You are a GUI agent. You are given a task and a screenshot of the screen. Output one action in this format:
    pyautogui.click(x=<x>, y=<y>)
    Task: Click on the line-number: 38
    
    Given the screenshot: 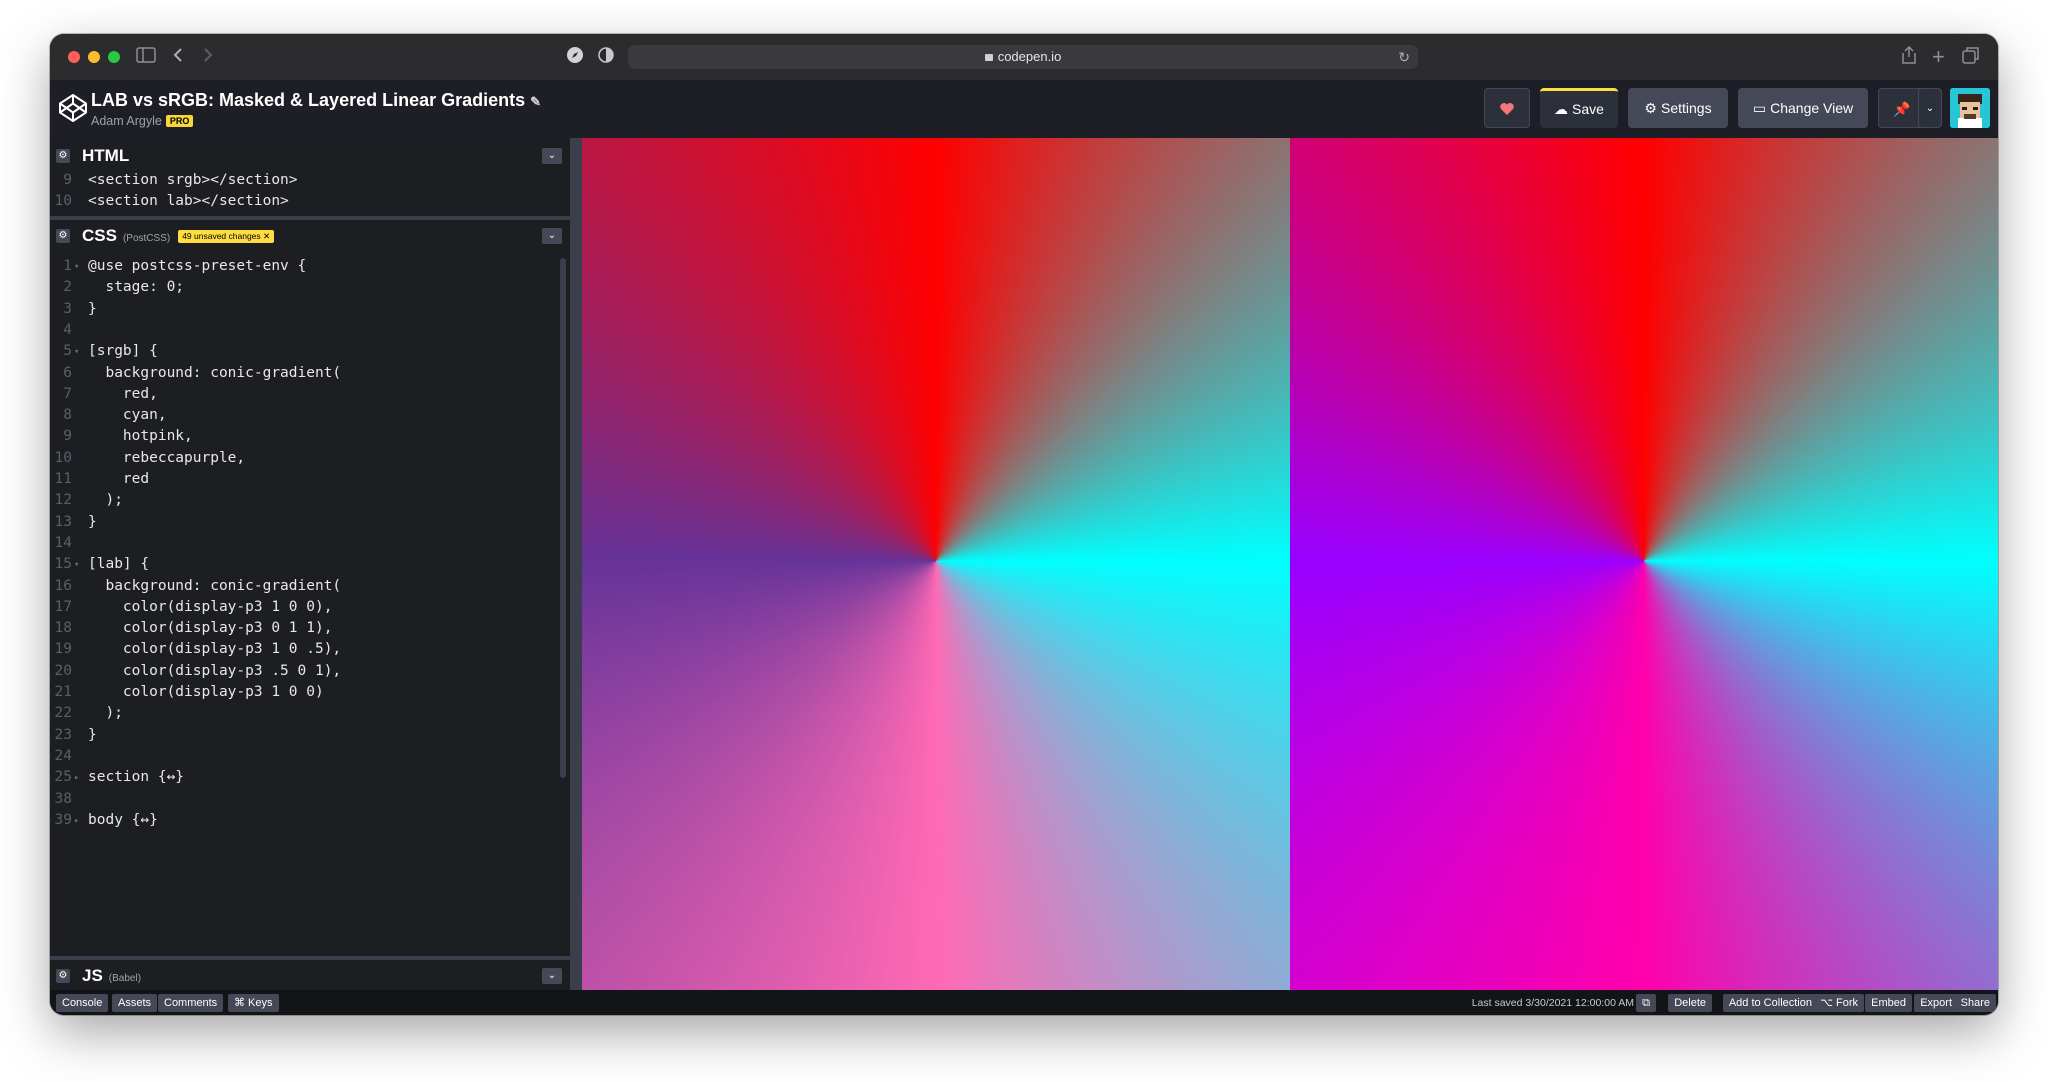 What is the action you would take?
    pyautogui.click(x=63, y=798)
    